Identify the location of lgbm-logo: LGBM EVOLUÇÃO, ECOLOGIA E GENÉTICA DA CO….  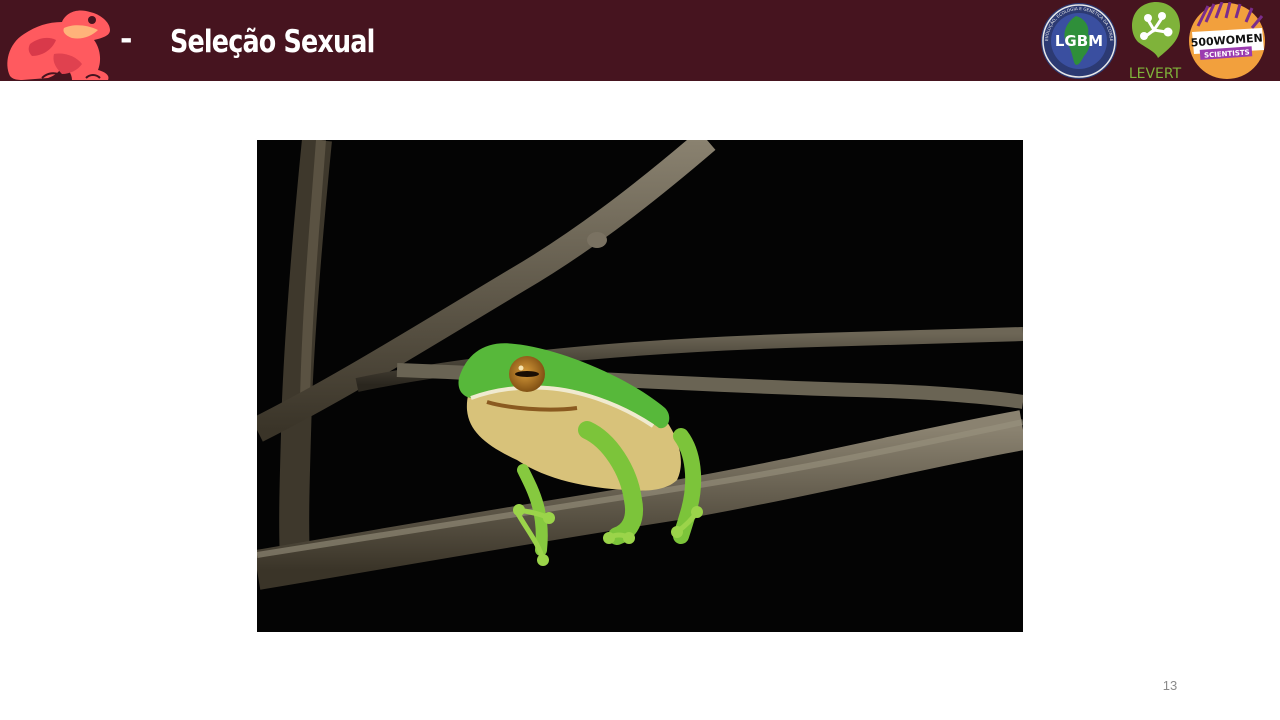
(1078, 40).